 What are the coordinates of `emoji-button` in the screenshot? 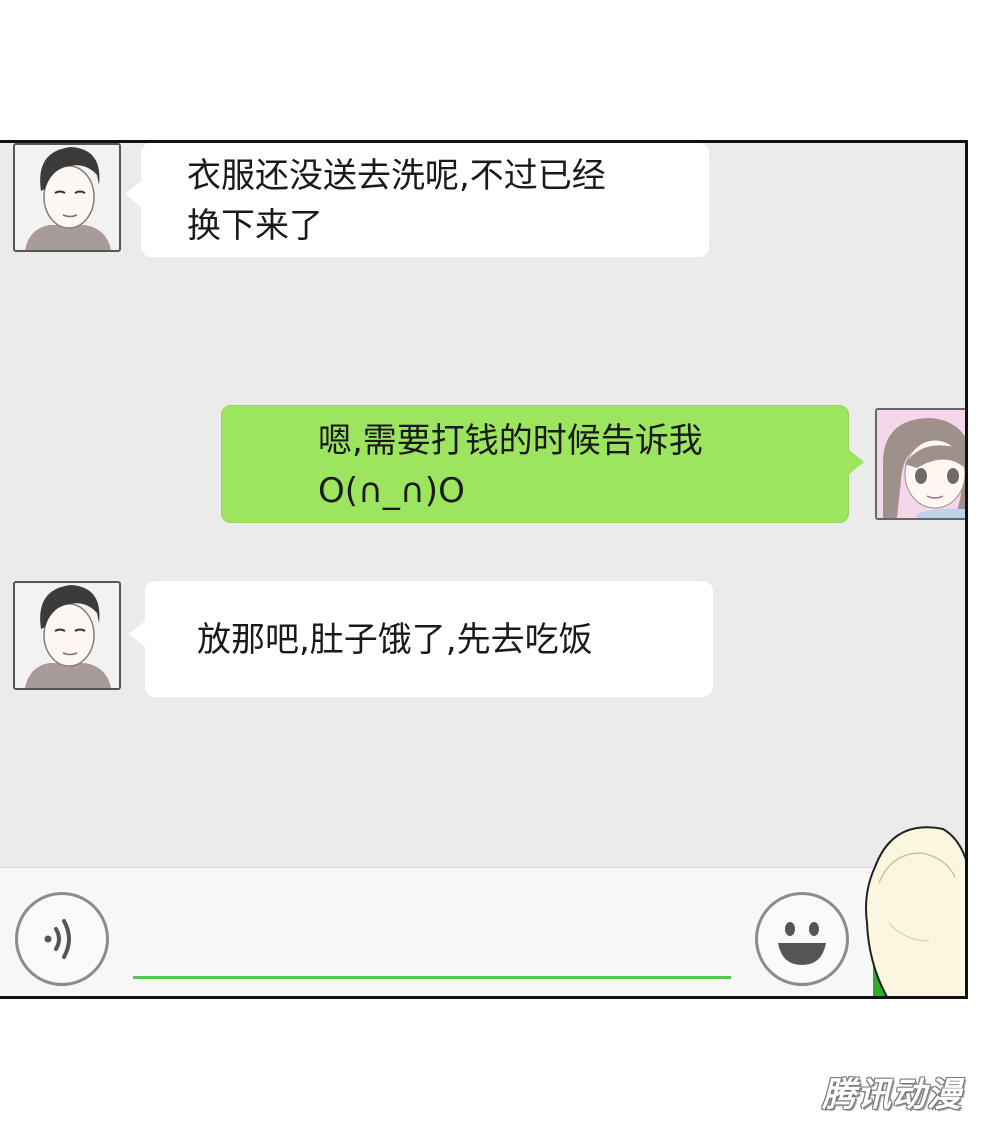 It's located at (802, 939).